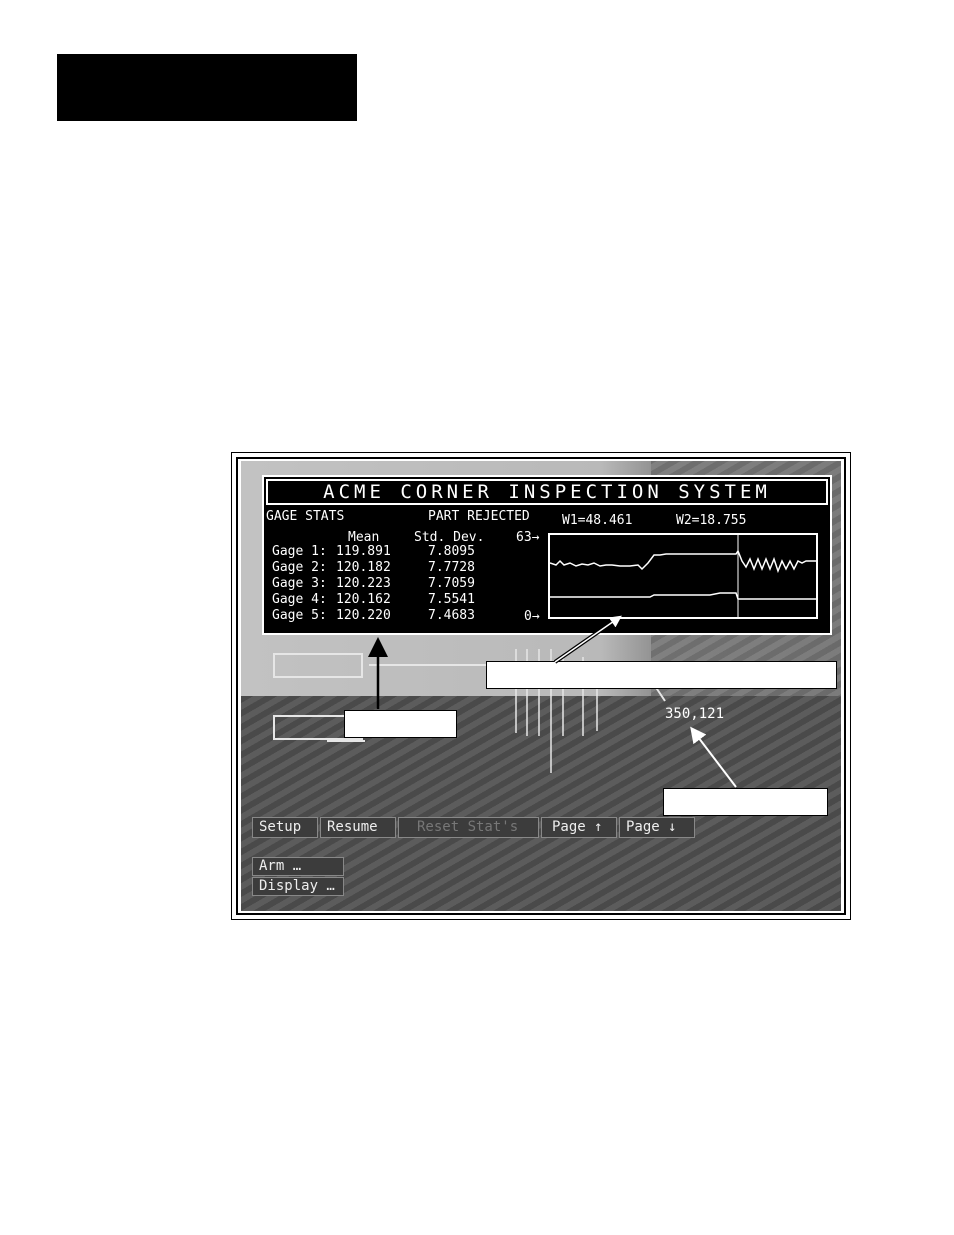 The height and width of the screenshot is (1235, 954). What do you see at coordinates (207, 87) in the screenshot?
I see `chapter-tab` at bounding box center [207, 87].